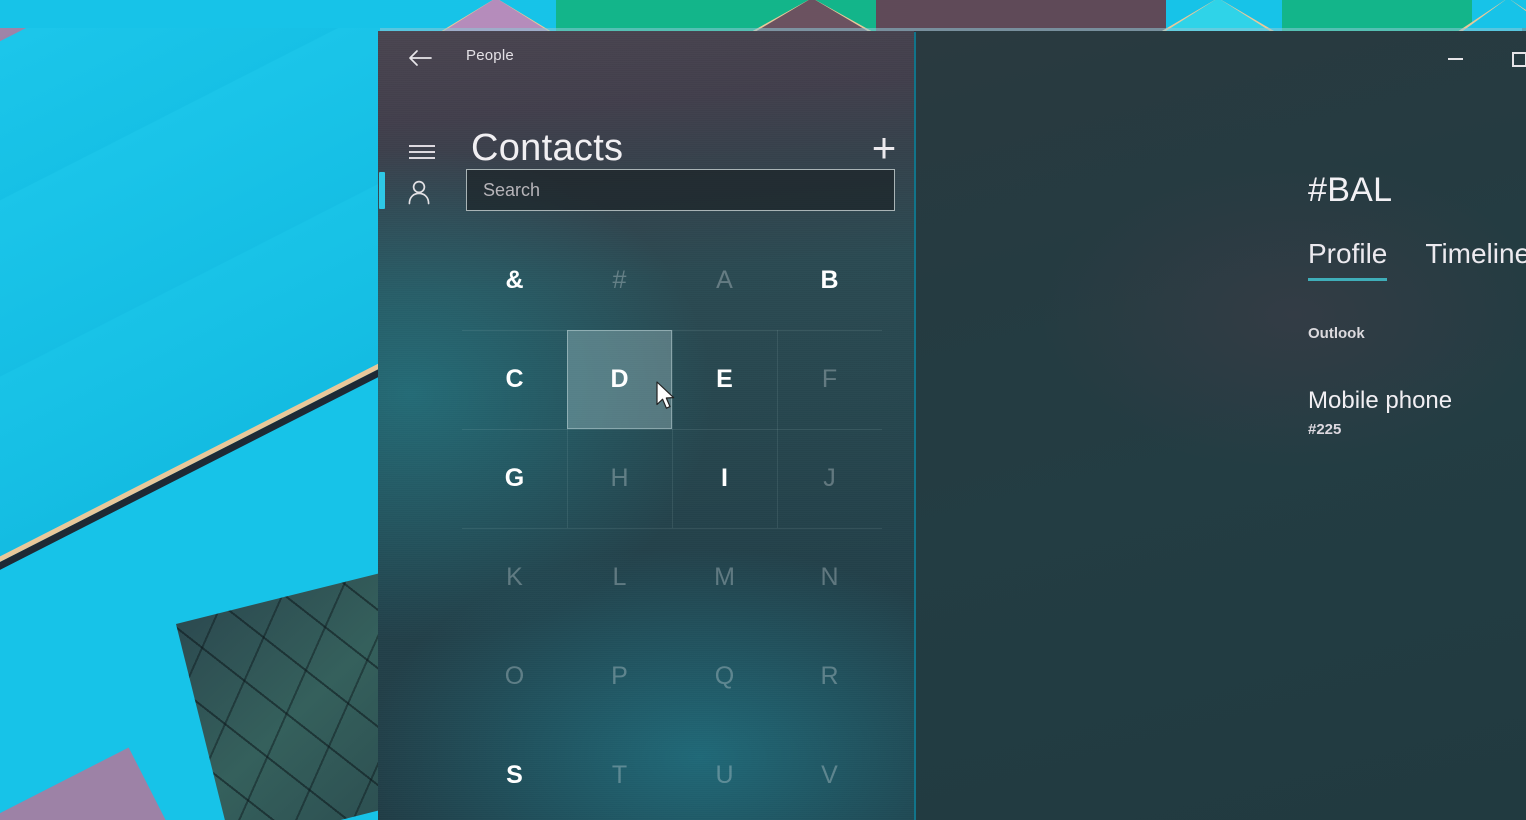 The height and width of the screenshot is (820, 1526). What do you see at coordinates (382, 190) in the screenshot?
I see `nav-selection-indicator` at bounding box center [382, 190].